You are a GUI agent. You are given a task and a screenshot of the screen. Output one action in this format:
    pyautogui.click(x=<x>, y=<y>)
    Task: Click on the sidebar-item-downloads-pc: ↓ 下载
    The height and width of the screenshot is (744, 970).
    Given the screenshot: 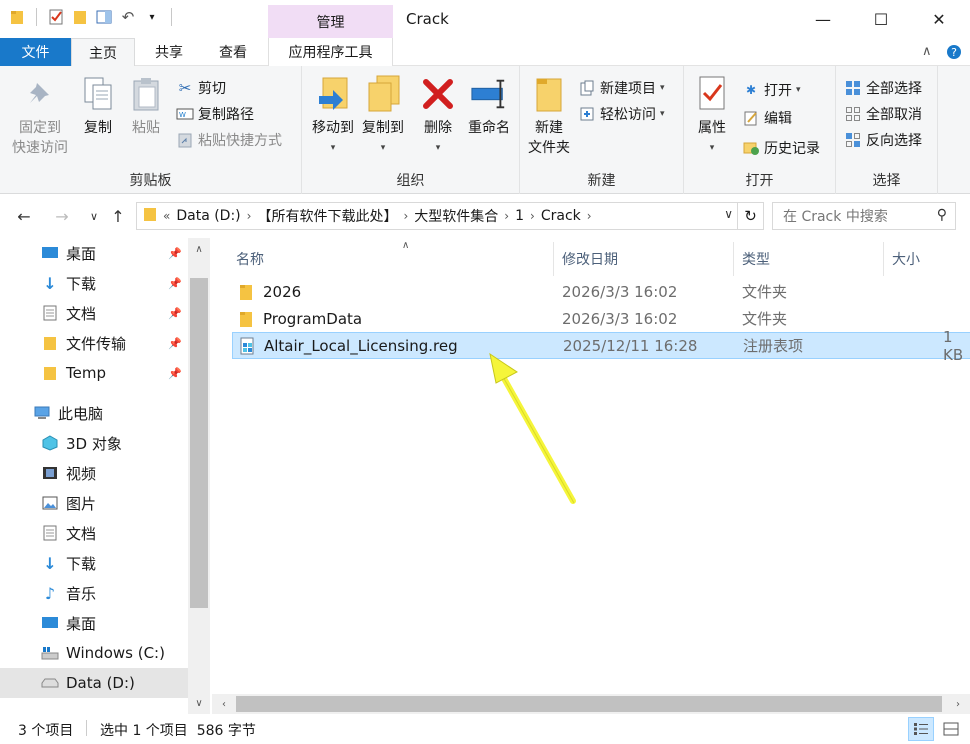 What is the action you would take?
    pyautogui.click(x=94, y=563)
    